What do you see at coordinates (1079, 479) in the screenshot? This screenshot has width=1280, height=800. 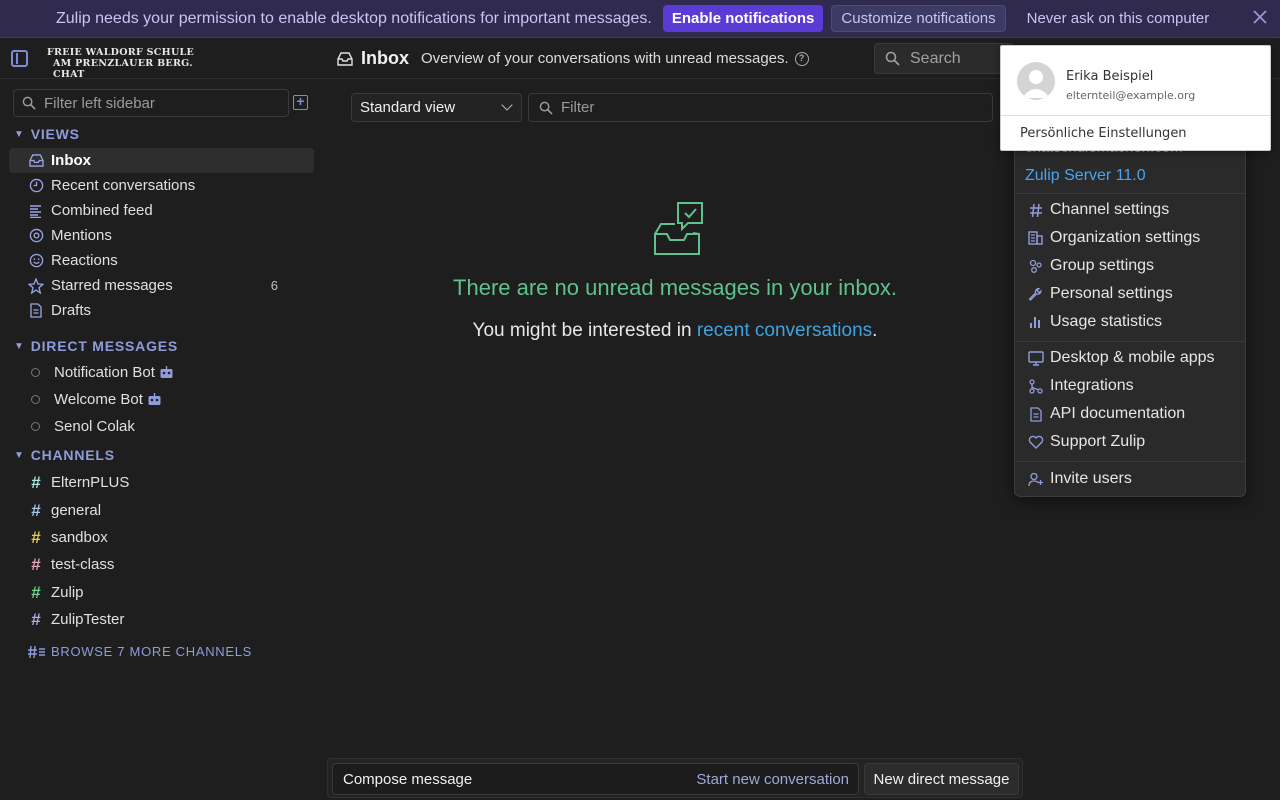 I see `menu-item-invite-users: Invite users` at bounding box center [1079, 479].